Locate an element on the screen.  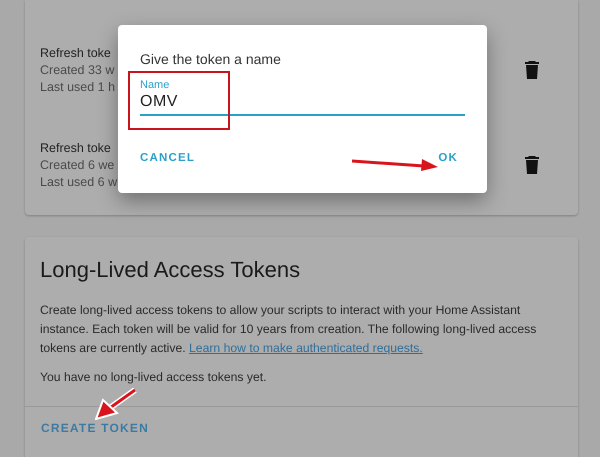
token-last-used: Last used 6 w is located at coordinates (79, 181).